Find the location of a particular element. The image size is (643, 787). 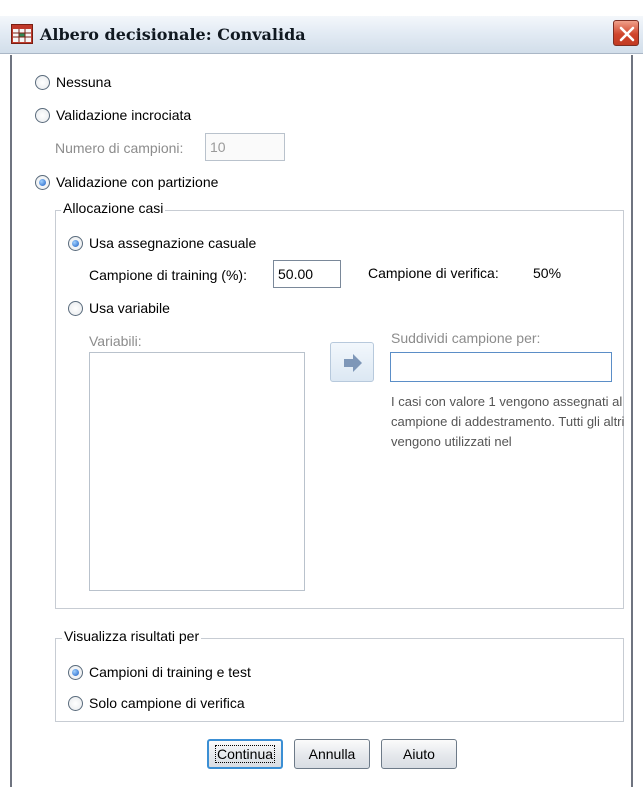

window-frame-right is located at coordinates (632, 421).